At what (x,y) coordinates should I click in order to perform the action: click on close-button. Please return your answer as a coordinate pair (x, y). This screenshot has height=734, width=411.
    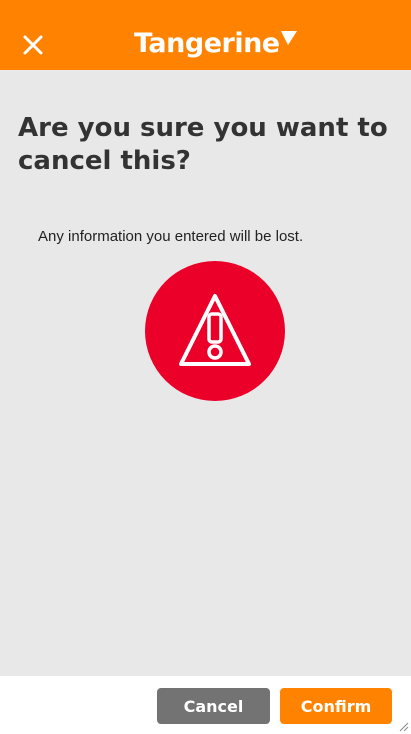
    Looking at the image, I should click on (33, 45).